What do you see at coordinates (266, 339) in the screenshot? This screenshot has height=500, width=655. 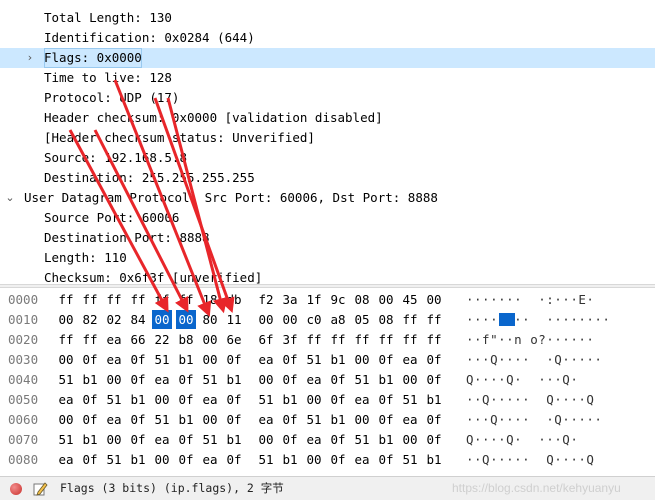 I see `hex-byte: 6f` at bounding box center [266, 339].